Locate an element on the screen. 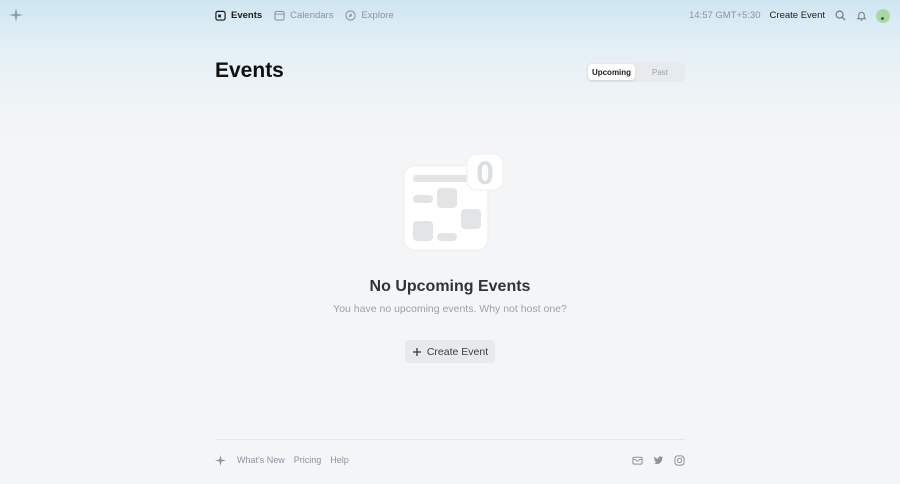 Image resolution: width=900 pixels, height=484 pixels. empty-count: 0 is located at coordinates (485, 173).